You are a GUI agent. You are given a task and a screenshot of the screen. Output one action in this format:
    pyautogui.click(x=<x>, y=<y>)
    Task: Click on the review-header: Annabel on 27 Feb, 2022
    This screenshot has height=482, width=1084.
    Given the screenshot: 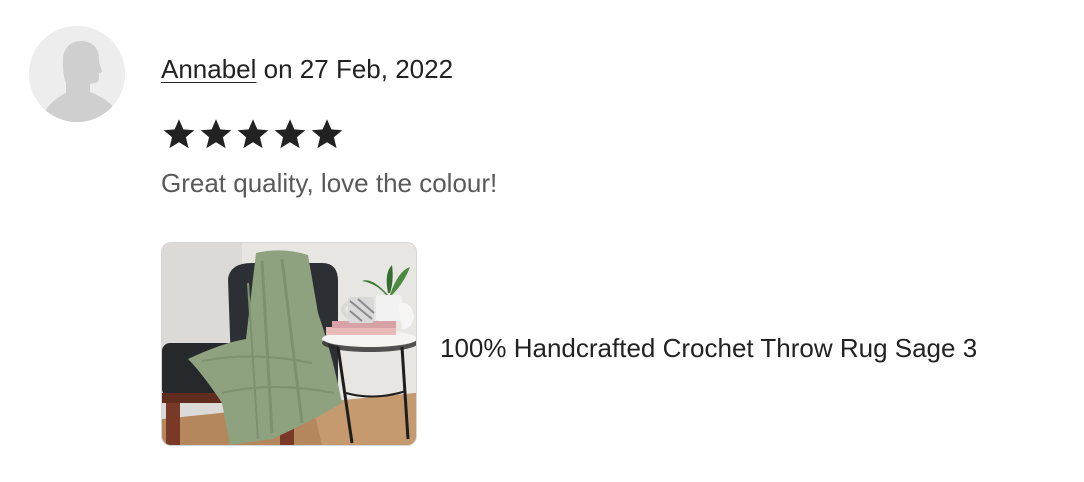 What is the action you would take?
    pyautogui.click(x=307, y=69)
    